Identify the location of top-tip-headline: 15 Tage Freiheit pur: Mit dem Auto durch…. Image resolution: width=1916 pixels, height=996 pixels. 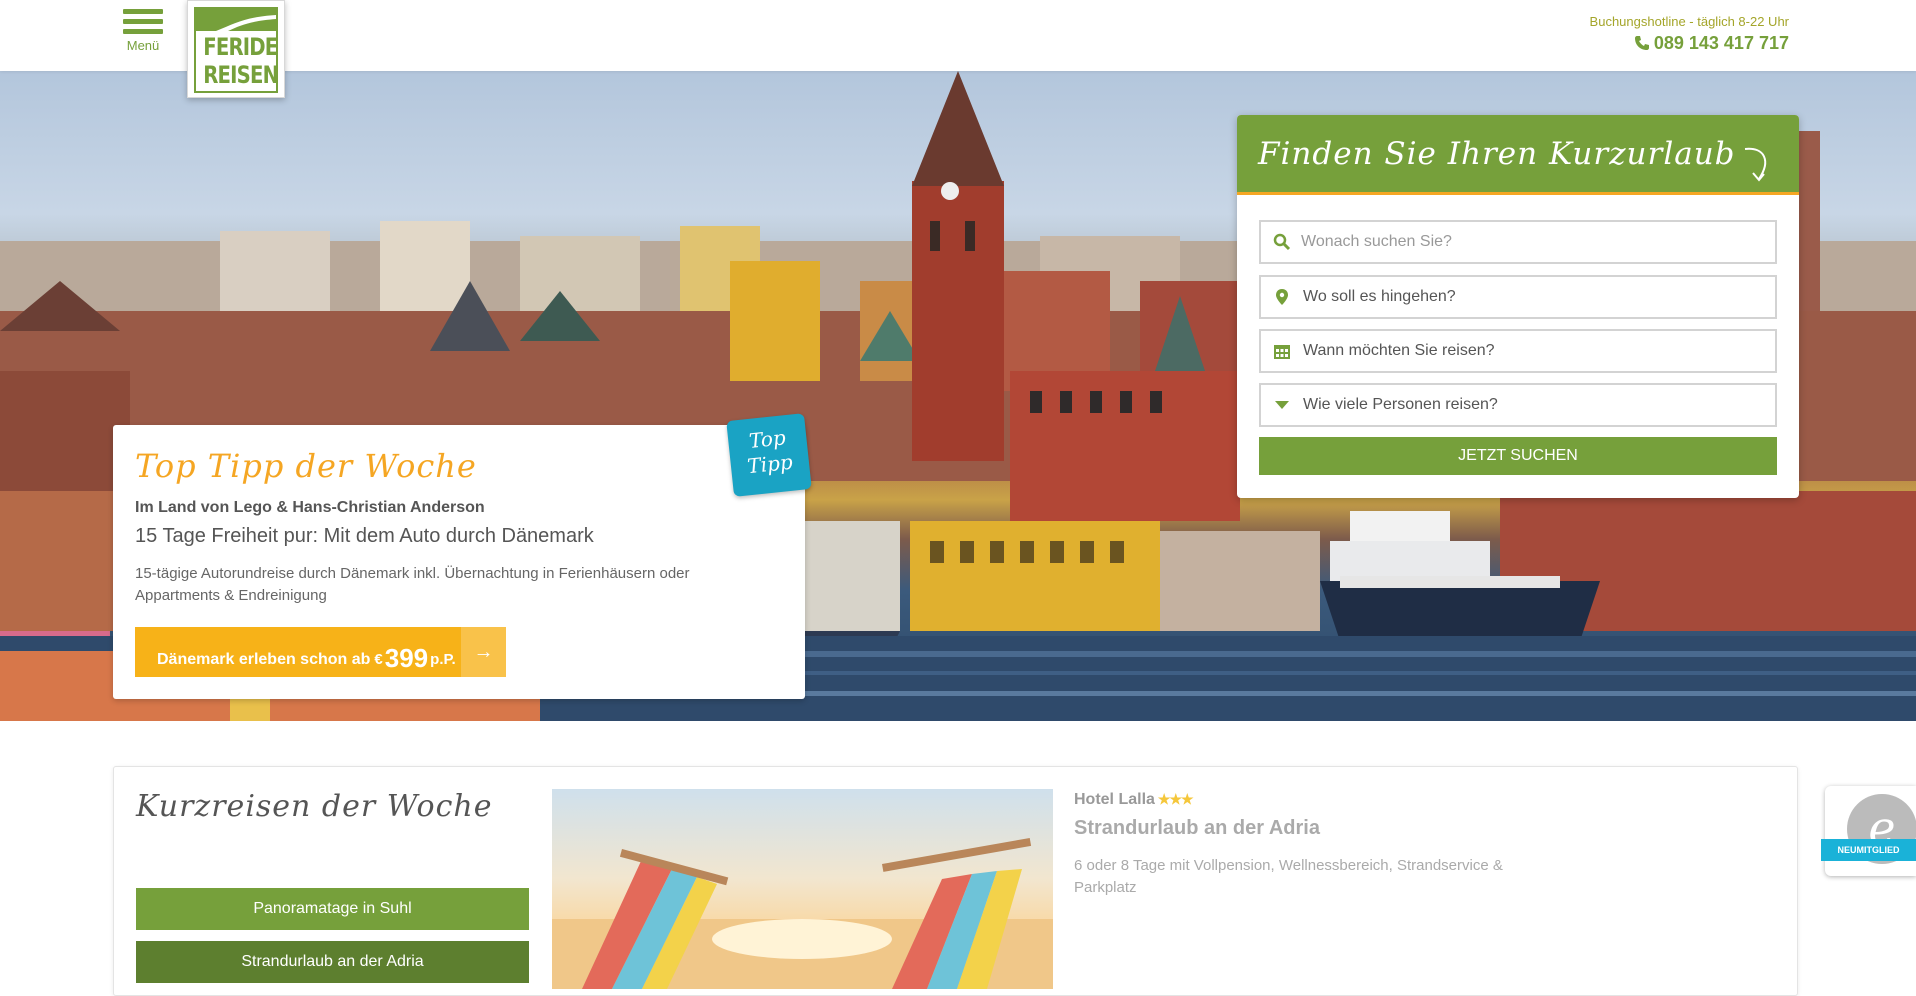
(364, 536).